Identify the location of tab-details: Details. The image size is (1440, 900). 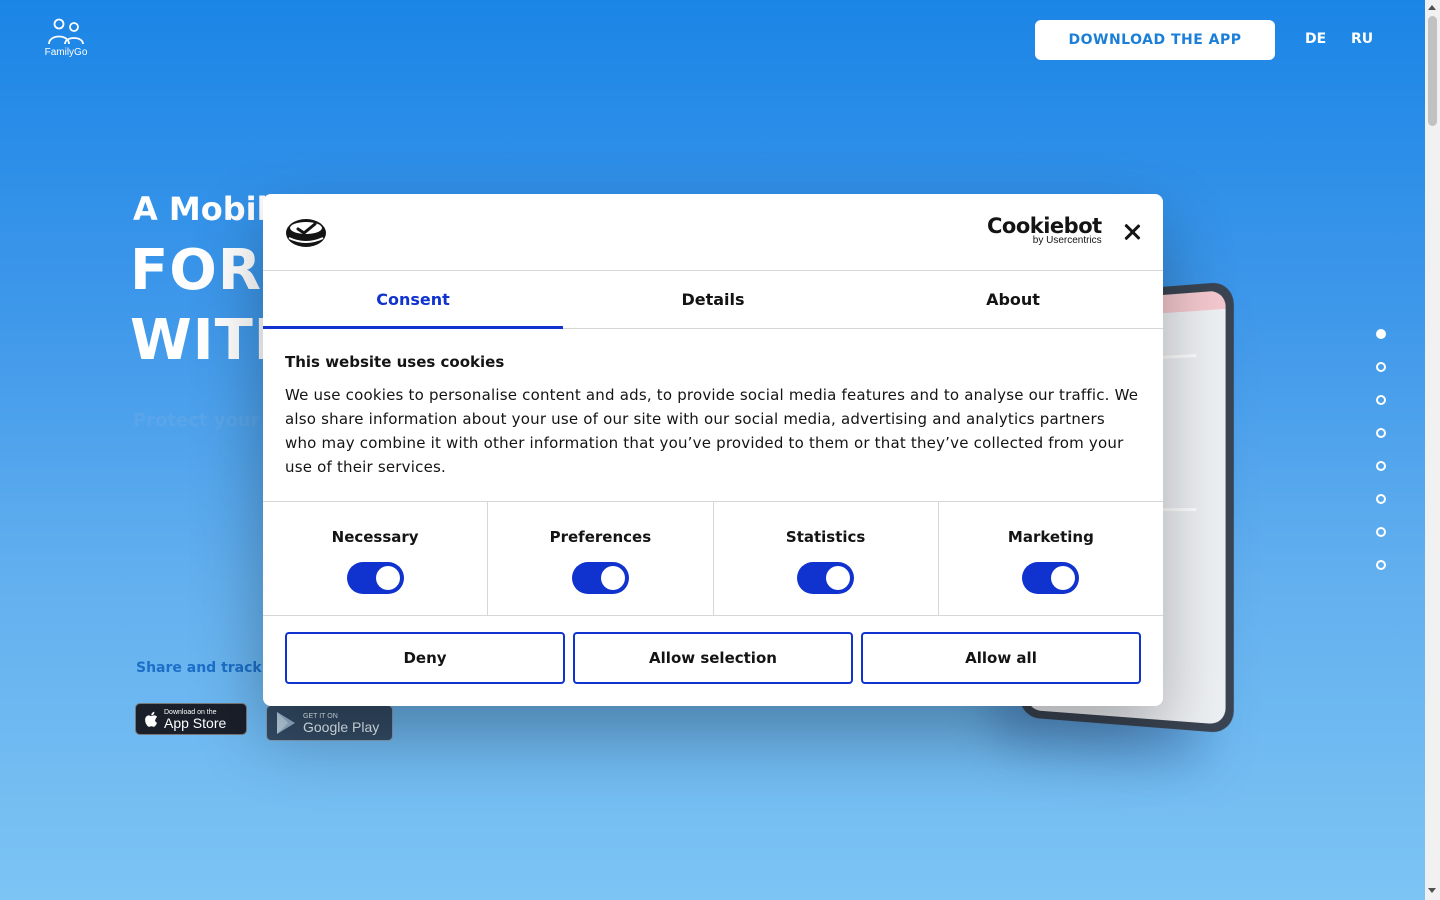
(713, 299).